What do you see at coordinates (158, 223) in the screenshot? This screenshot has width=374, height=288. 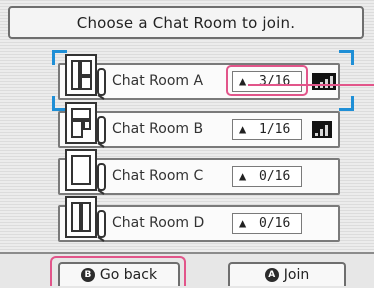 I see `chat-room-name: Chat Room D` at bounding box center [158, 223].